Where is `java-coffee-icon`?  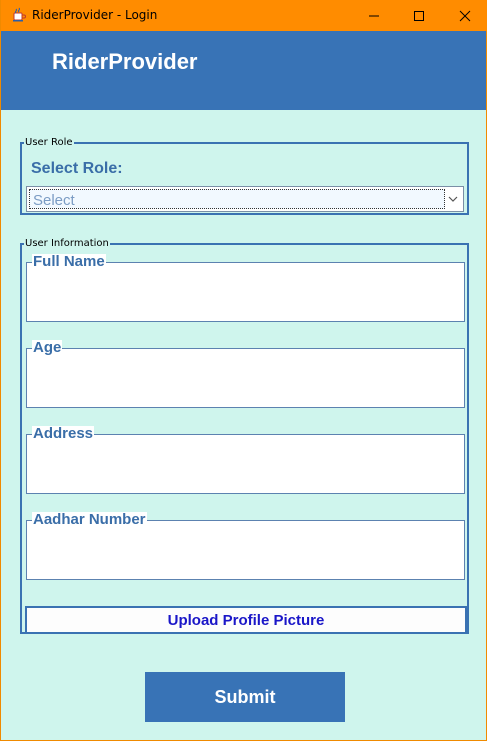
java-coffee-icon is located at coordinates (19, 14).